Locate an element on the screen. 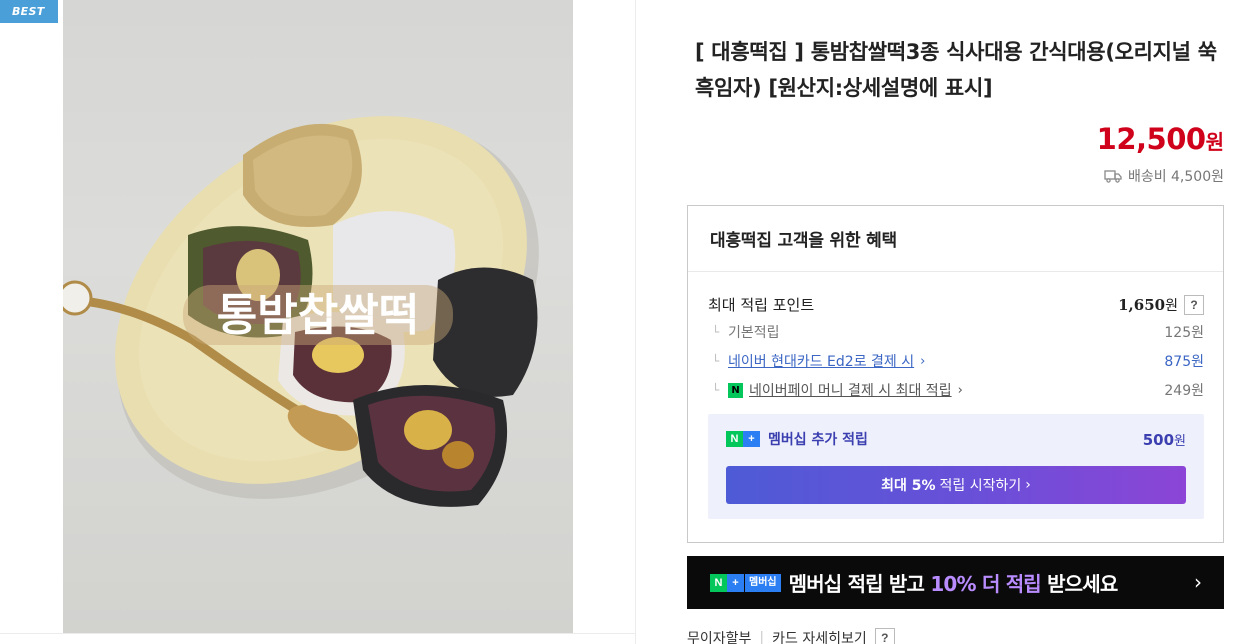 The width and height of the screenshot is (1258, 644). card-links: 무이자할부 | 카드 자세히보기 ? is located at coordinates (791, 636).